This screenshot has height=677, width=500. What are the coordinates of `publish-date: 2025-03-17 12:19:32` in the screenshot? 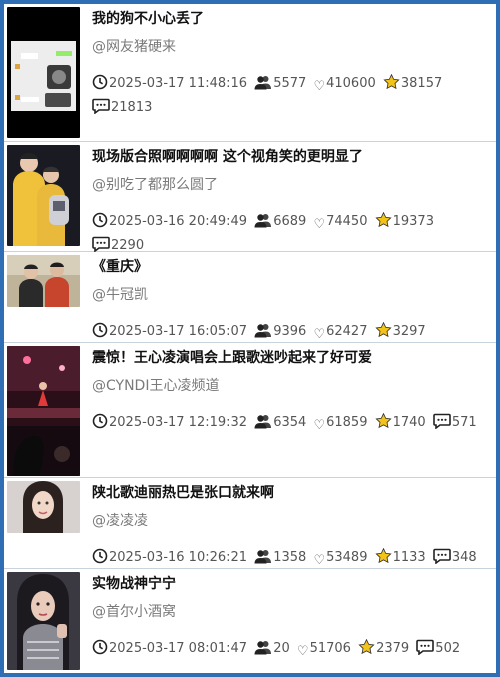 It's located at (178, 422).